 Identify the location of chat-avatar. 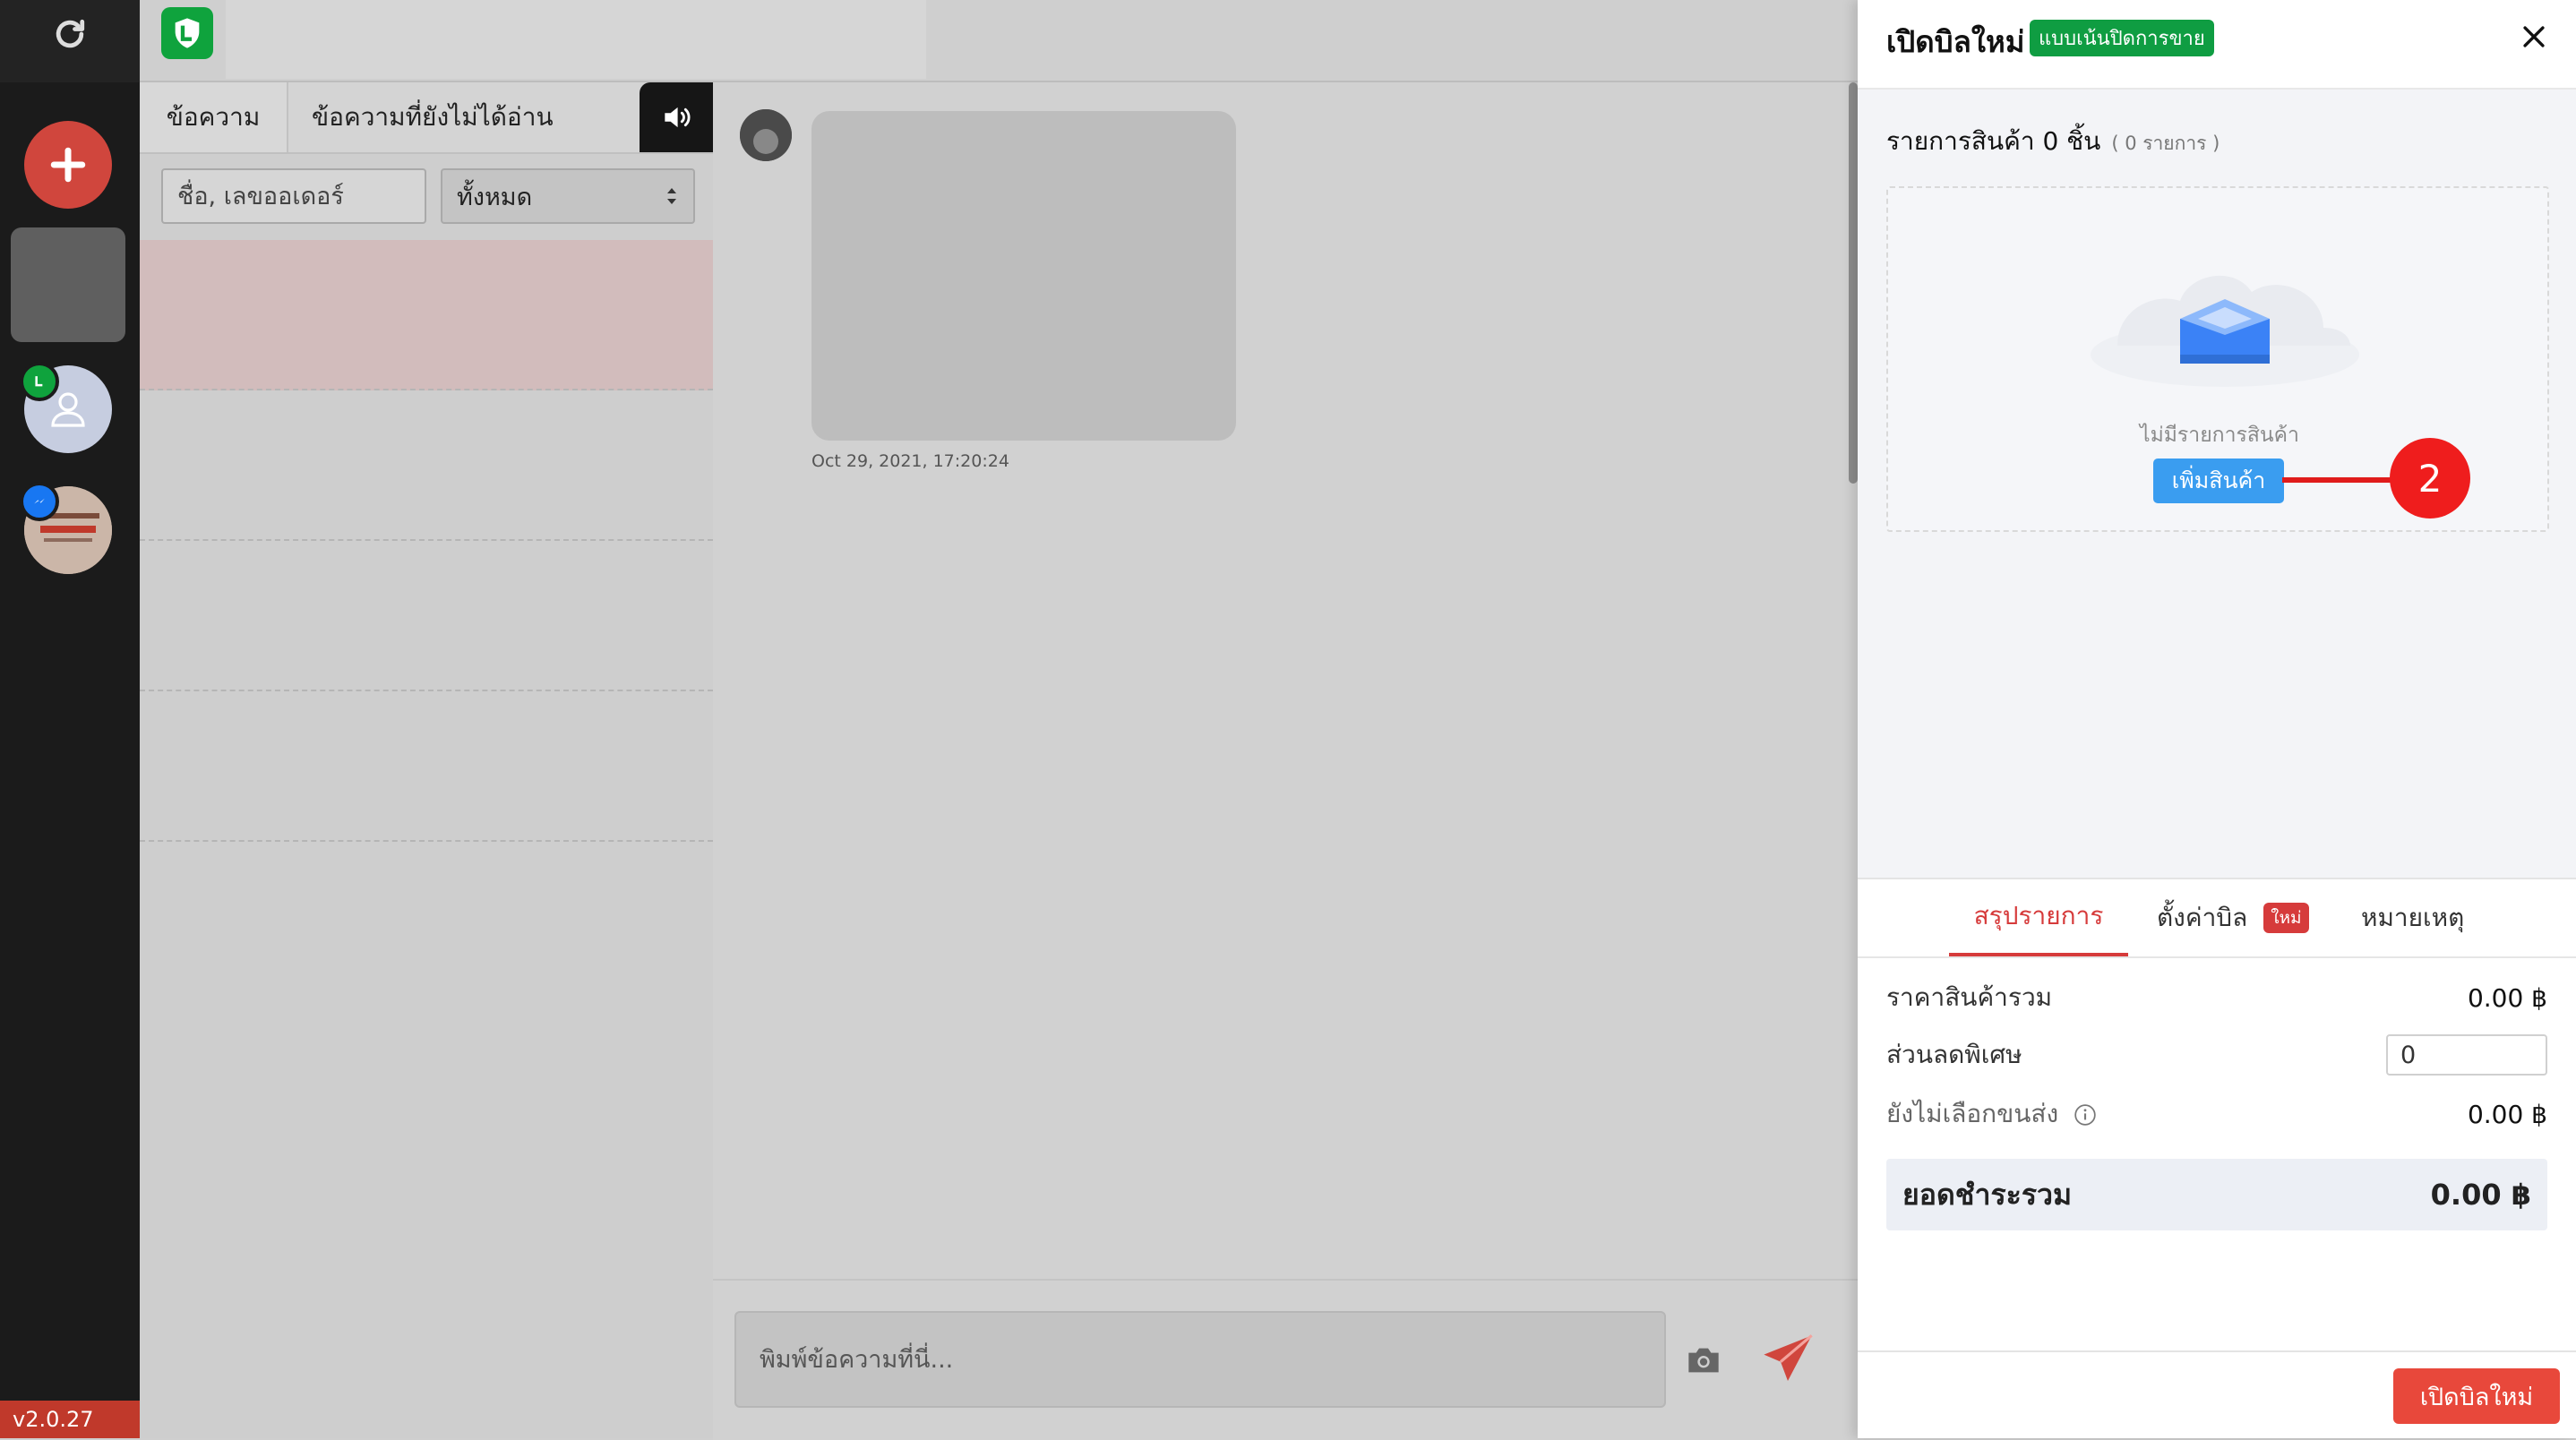
(766, 135).